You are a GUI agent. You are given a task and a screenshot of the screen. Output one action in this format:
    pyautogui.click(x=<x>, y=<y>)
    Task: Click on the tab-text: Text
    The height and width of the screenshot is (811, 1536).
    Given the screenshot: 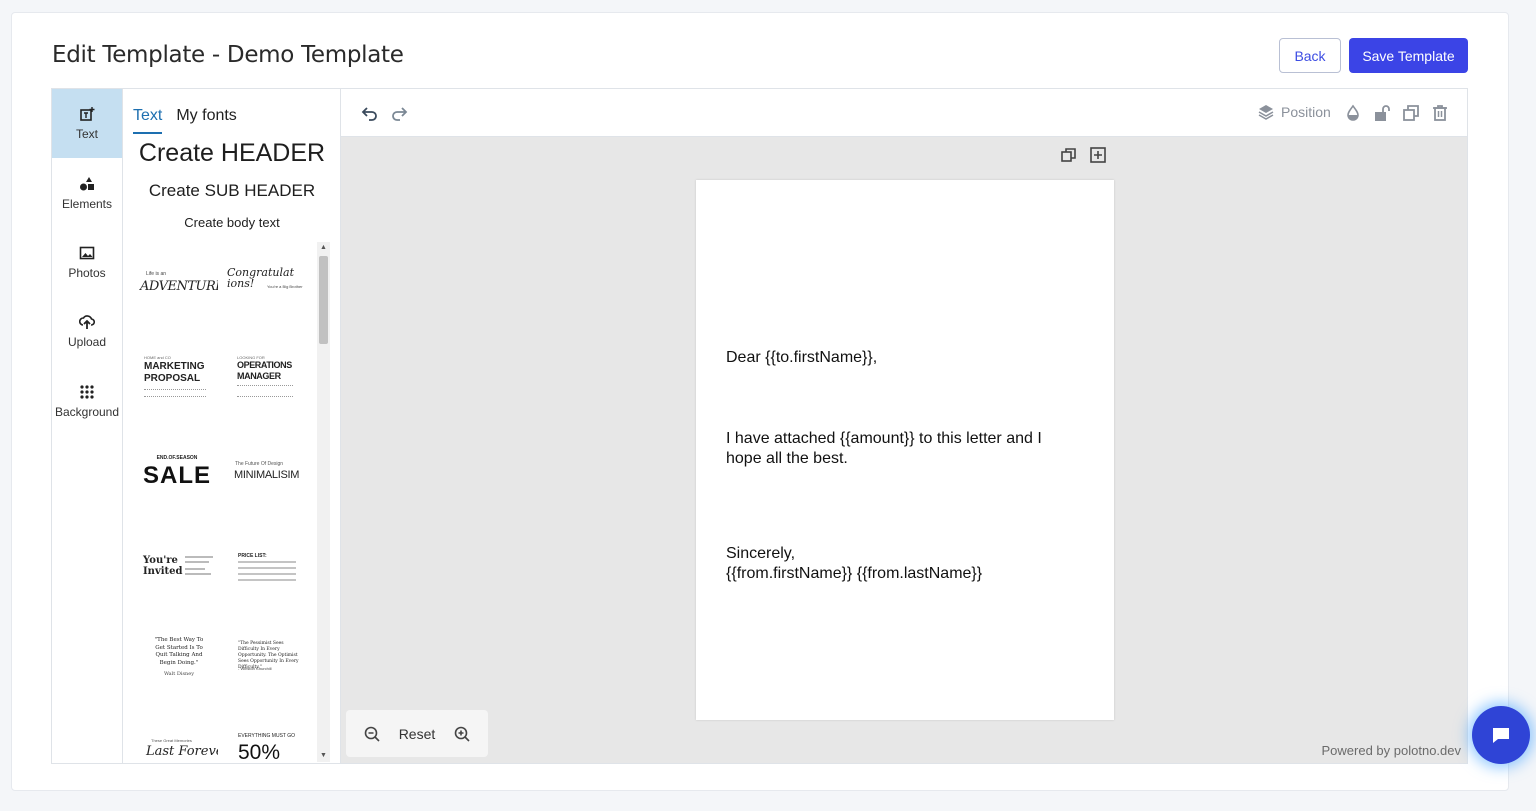 What is the action you would take?
    pyautogui.click(x=148, y=120)
    